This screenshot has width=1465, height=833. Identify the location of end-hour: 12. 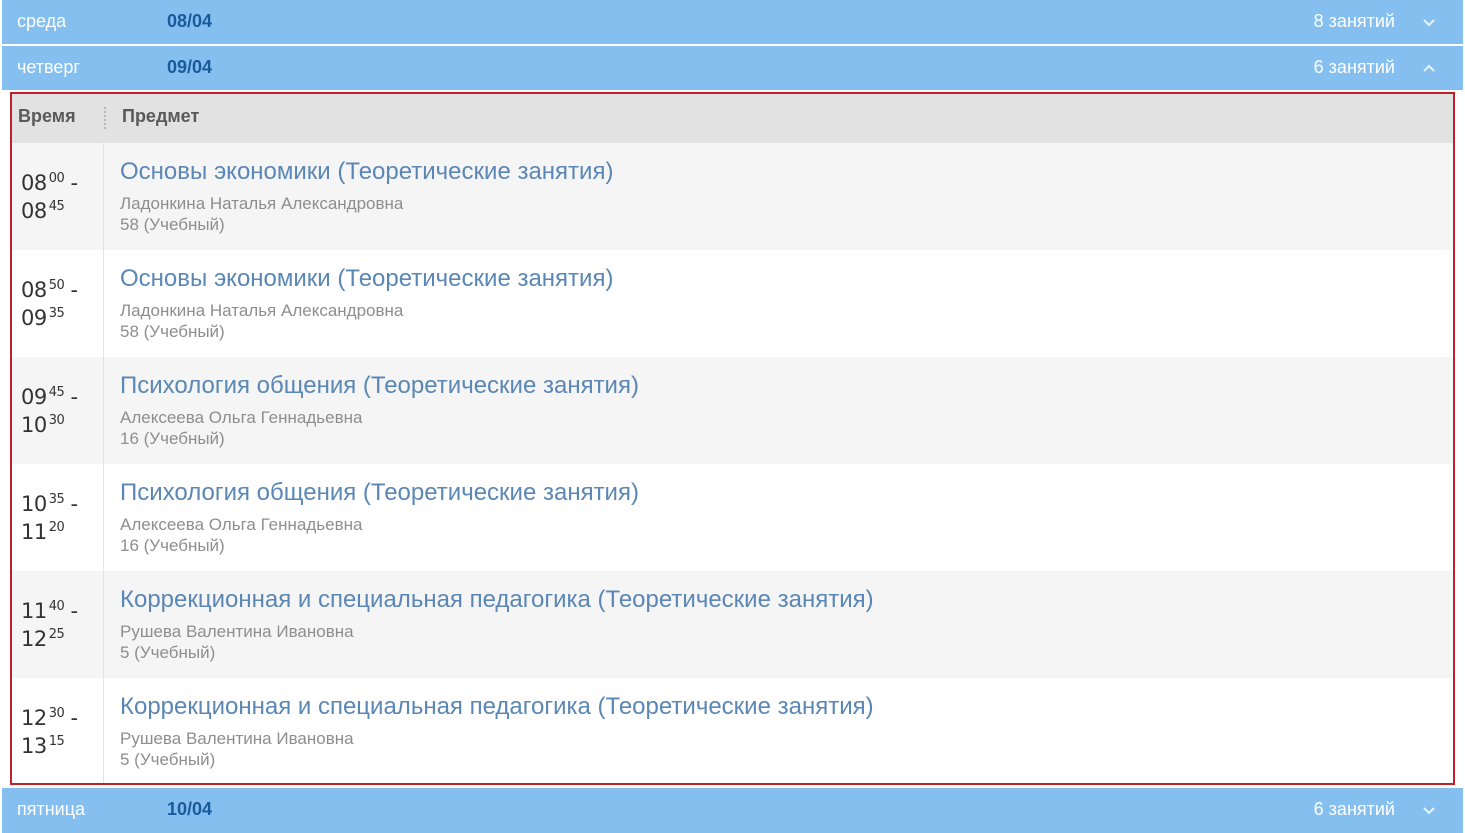
(34, 639).